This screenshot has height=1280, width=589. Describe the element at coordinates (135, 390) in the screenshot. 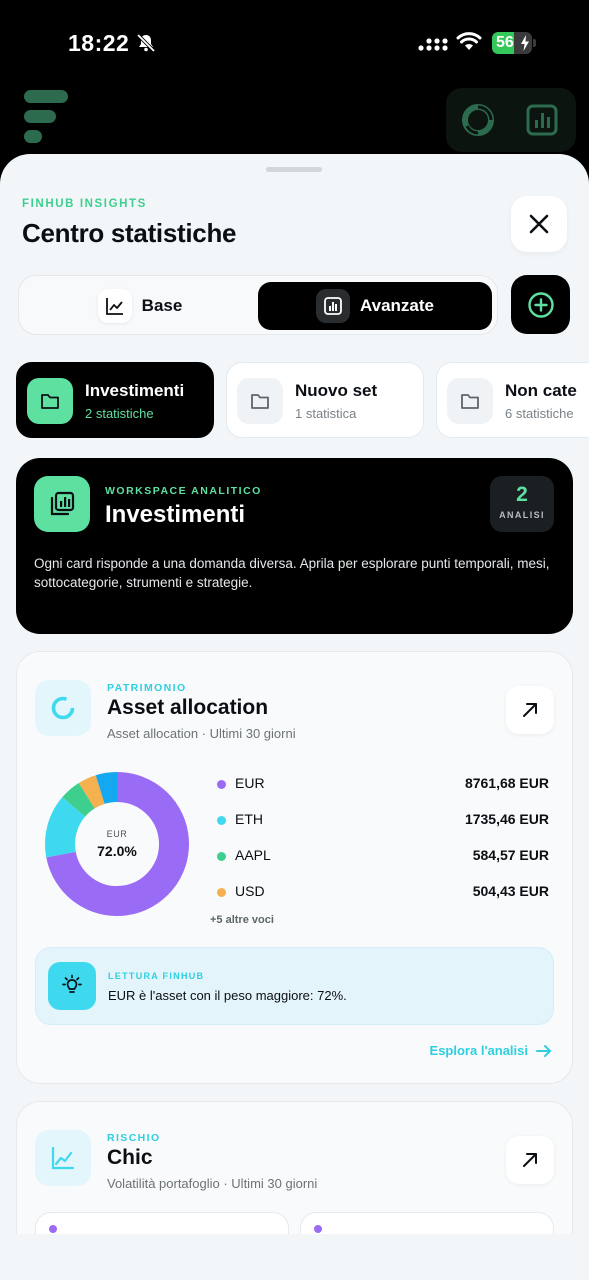

I see `set-name: Investimenti` at that location.